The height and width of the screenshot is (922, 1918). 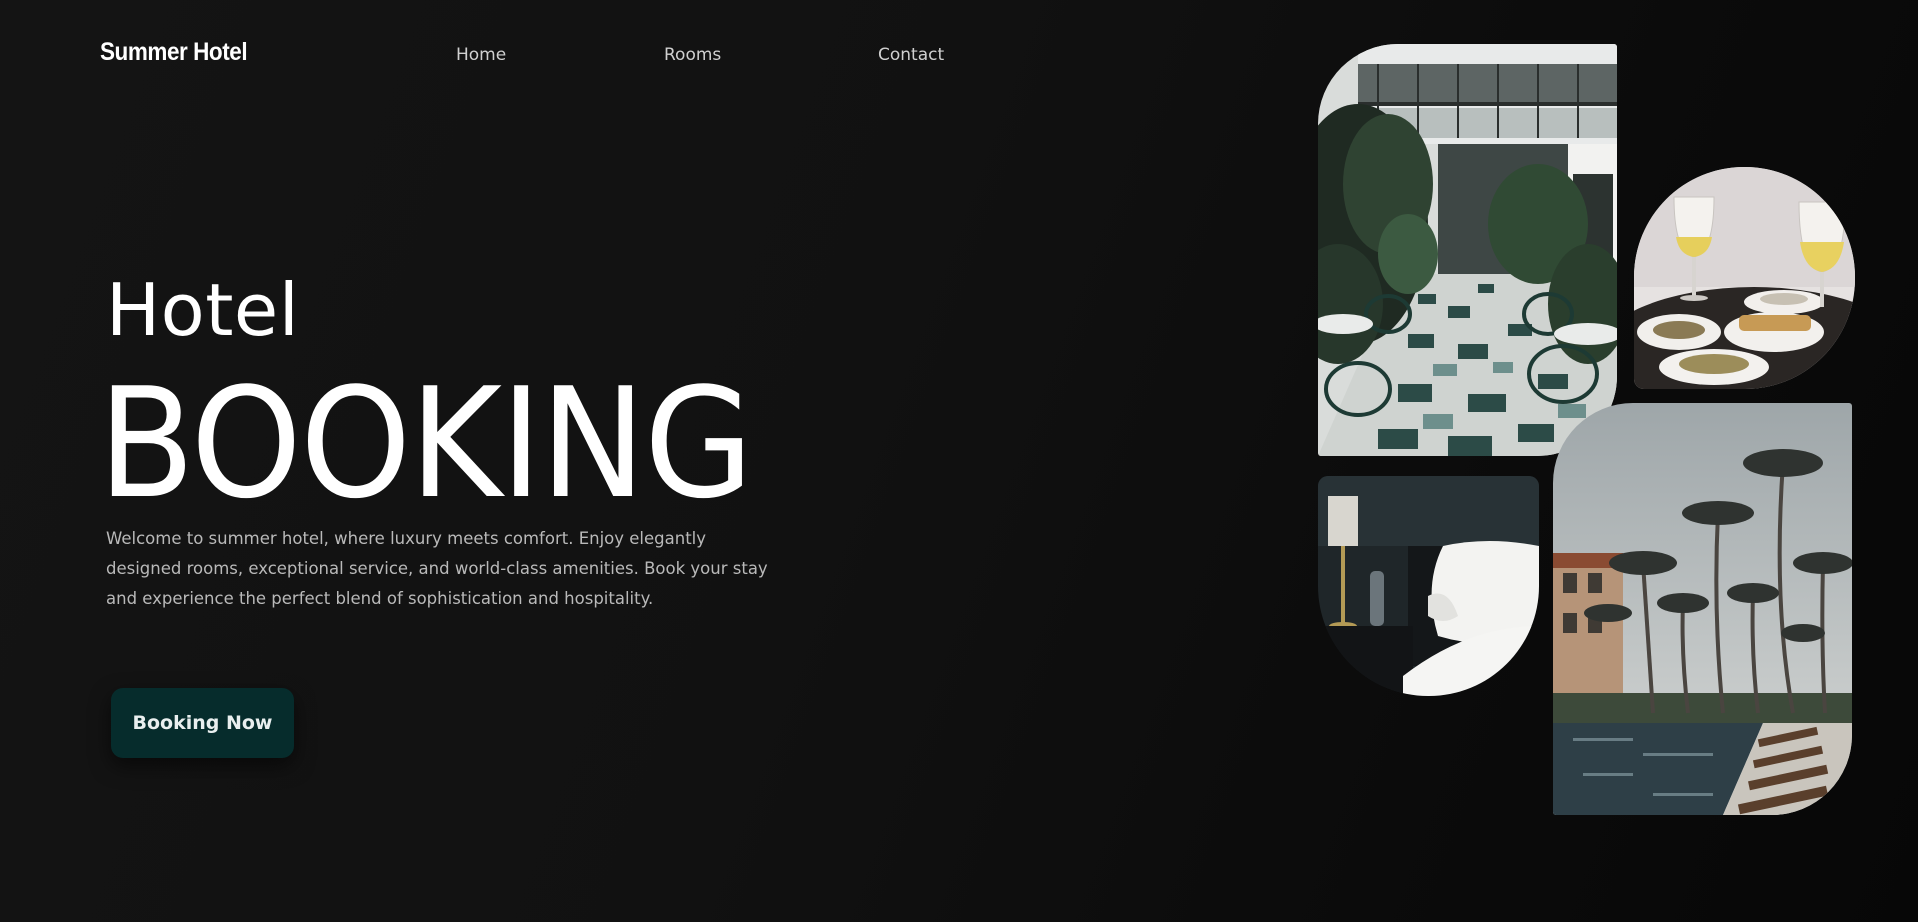 I want to click on bedroom-pillow-image, so click(x=1428, y=586).